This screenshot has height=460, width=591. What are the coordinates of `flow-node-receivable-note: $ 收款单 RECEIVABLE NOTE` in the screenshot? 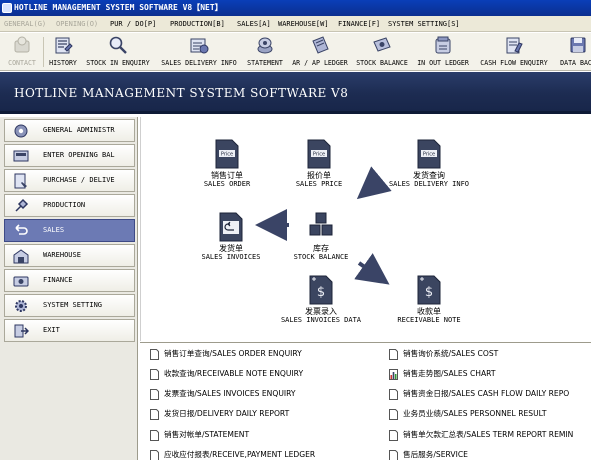 It's located at (429, 303).